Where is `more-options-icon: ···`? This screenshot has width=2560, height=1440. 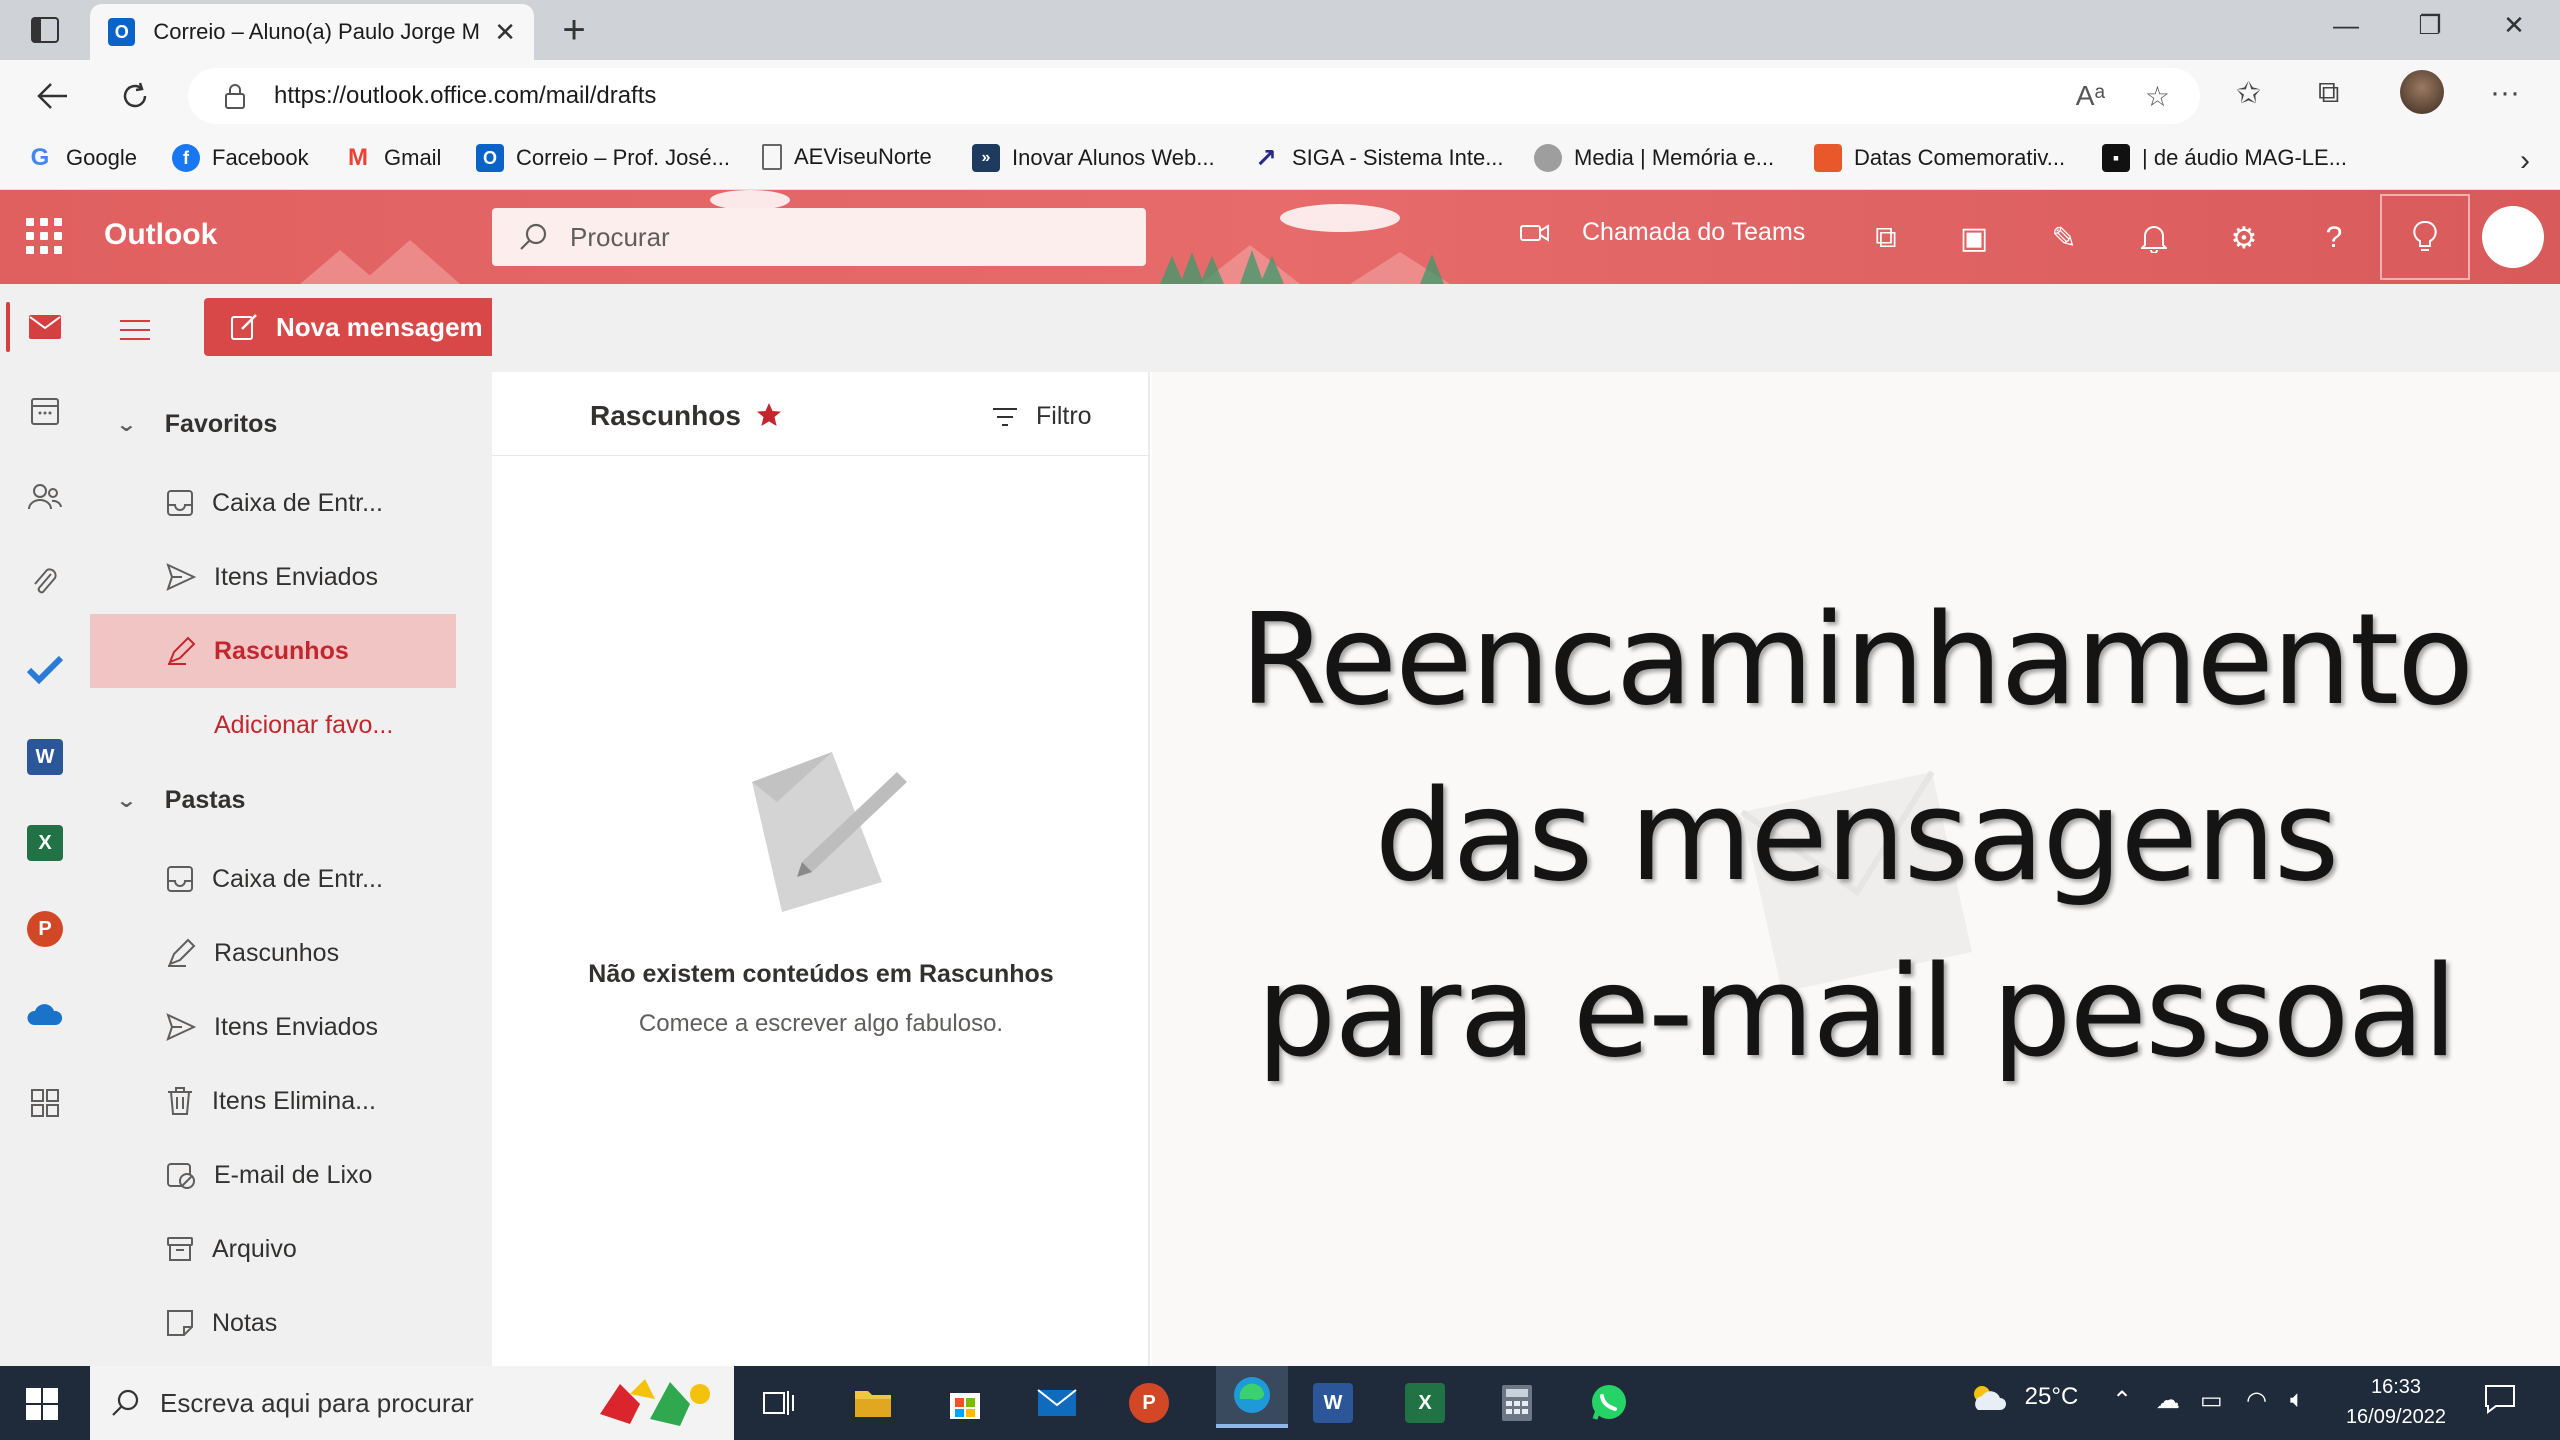
more-options-icon: ··· is located at coordinates (2505, 93).